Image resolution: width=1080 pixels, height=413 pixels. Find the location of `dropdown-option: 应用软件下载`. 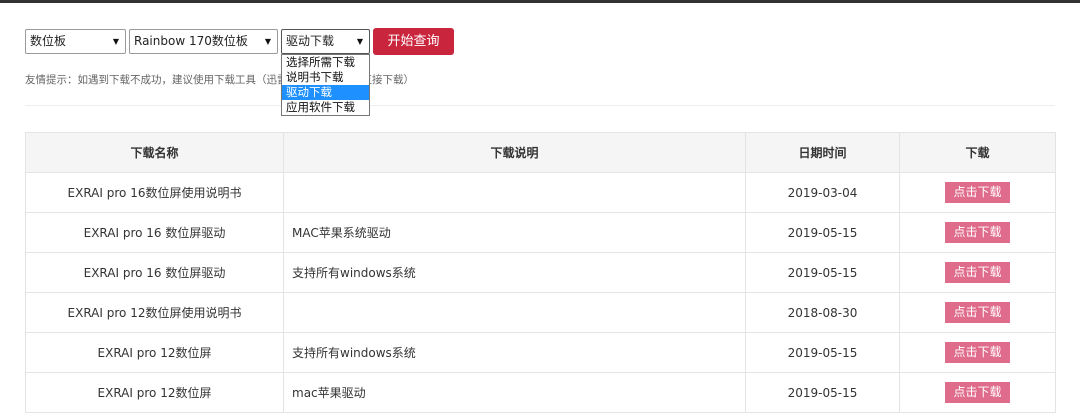

dropdown-option: 应用软件下载 is located at coordinates (325, 107).